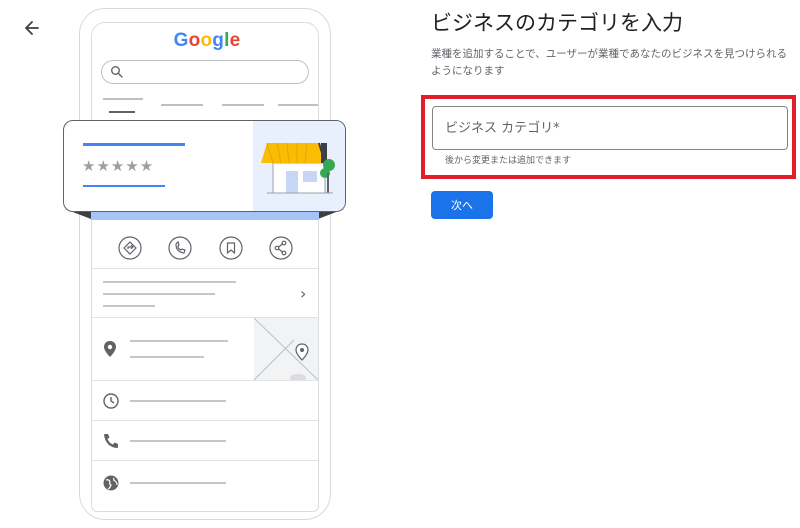 The height and width of the screenshot is (528, 800). Describe the element at coordinates (235, 40) in the screenshot. I see `logo-letter: e` at that location.